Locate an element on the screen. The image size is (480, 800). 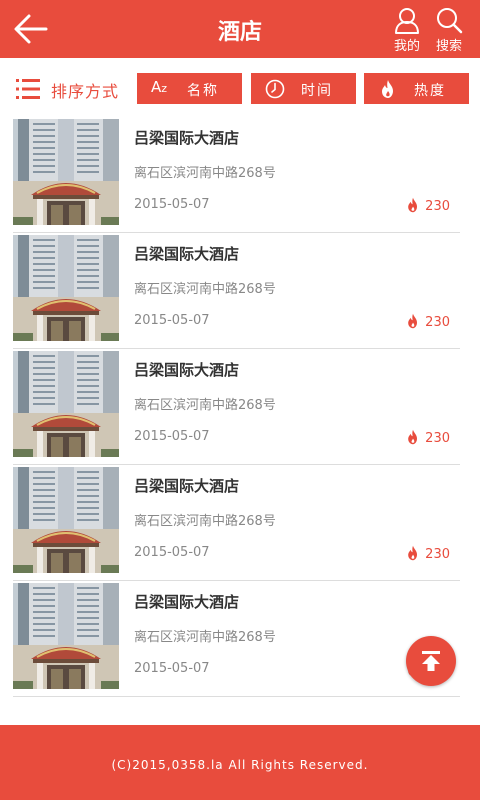
az-icon: Az is located at coordinates (159, 87).